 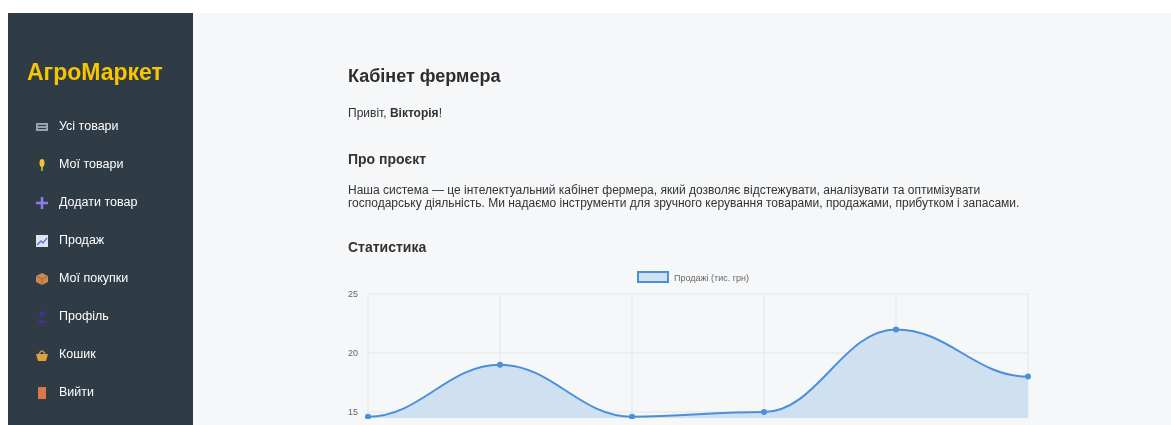 I want to click on person-icon, so click(x=42, y=316).